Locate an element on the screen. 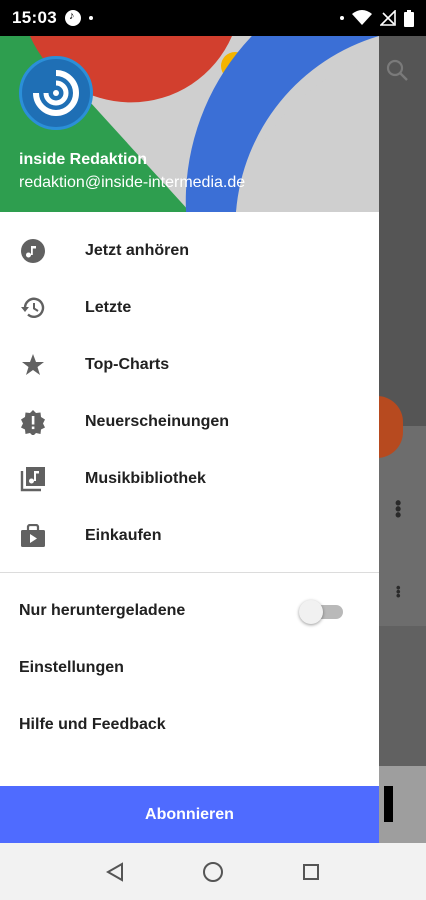 The image size is (426, 900). menu-item-recent: Letzte is located at coordinates (189, 307).